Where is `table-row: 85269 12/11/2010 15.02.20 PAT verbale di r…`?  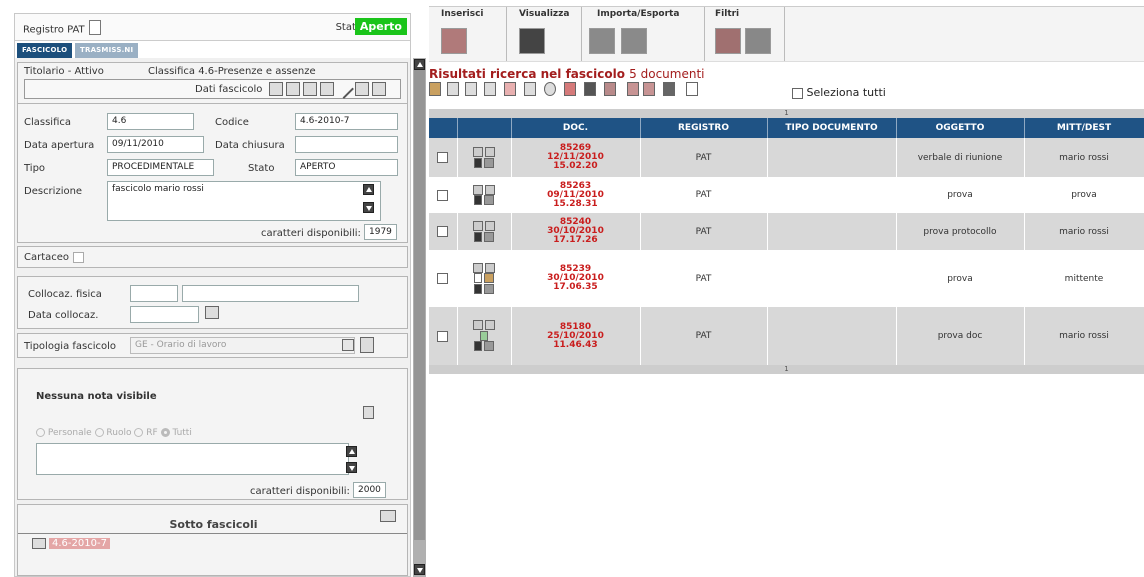
table-row: 85269 12/11/2010 15.02.20 PAT verbale di r… is located at coordinates (786, 157).